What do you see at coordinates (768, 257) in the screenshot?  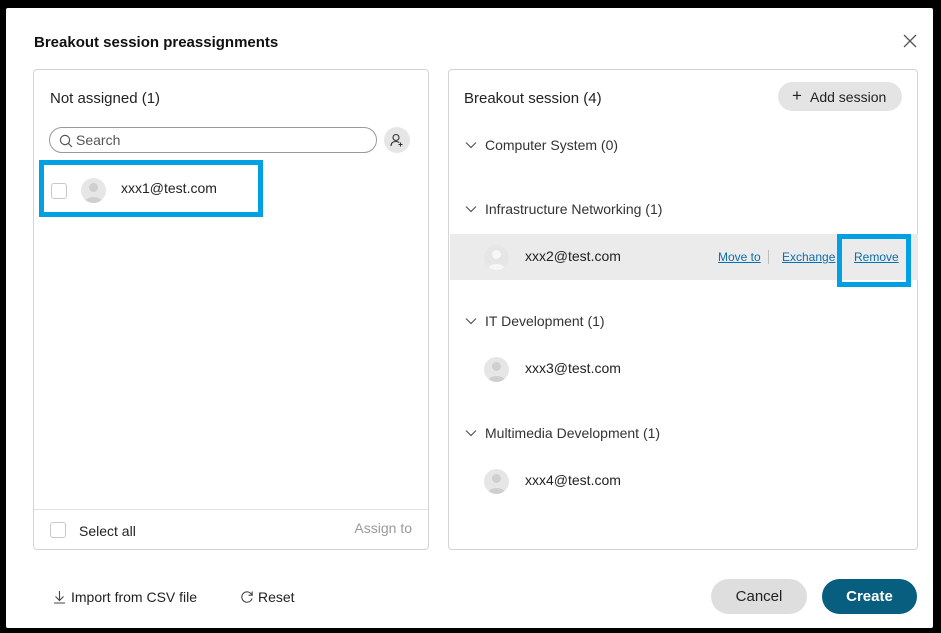 I see `divider` at bounding box center [768, 257].